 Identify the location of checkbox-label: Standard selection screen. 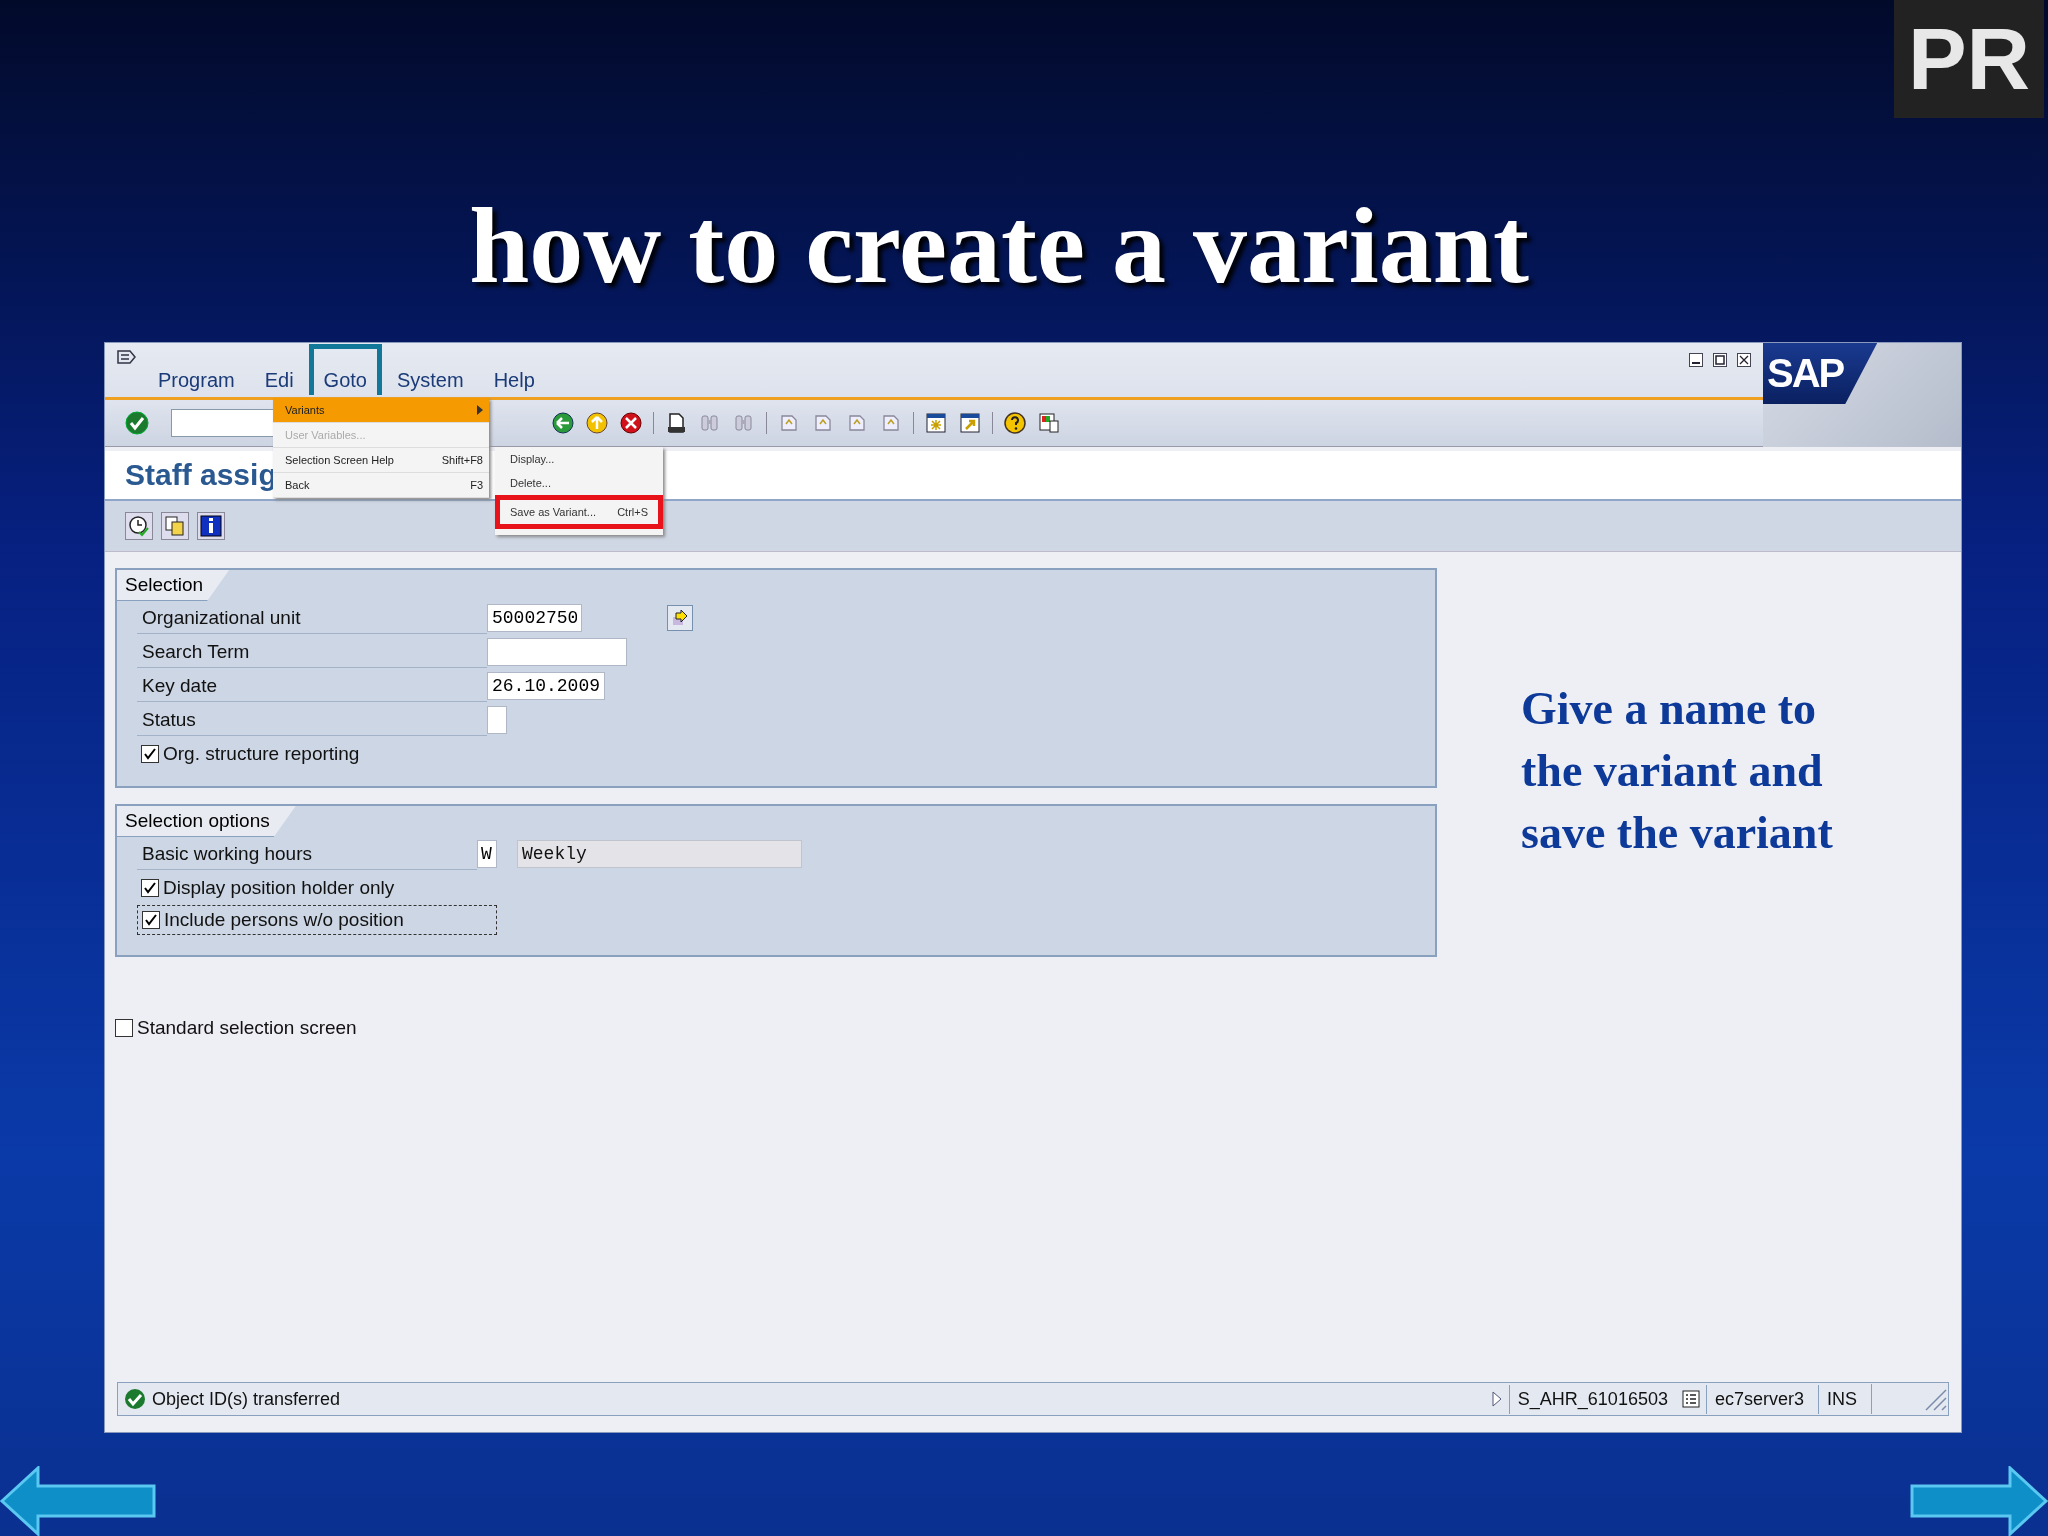
(247, 1028).